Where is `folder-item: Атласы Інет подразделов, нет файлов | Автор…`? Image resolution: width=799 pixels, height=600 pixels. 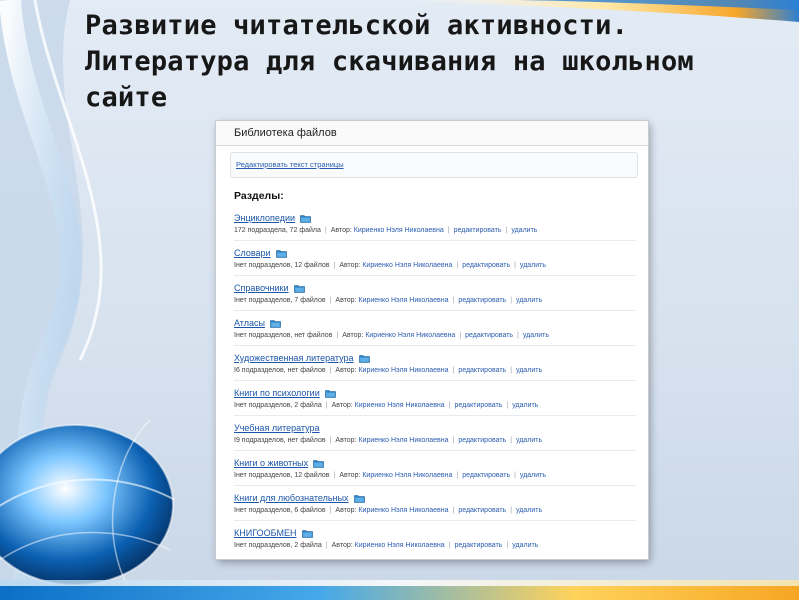 folder-item: Атласы Інет подразделов, нет файлов | Автор… is located at coordinates (435, 328).